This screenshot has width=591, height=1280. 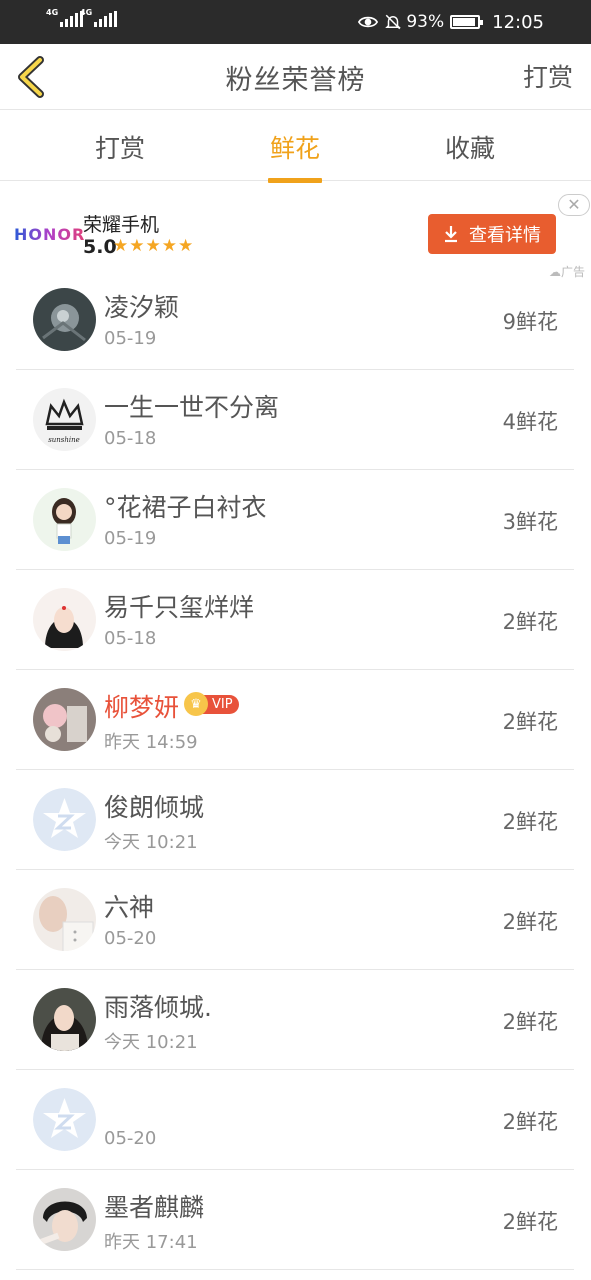 I want to click on list-item: 雨落倾城. 今天 10:21 2鲜花, so click(x=295, y=1020).